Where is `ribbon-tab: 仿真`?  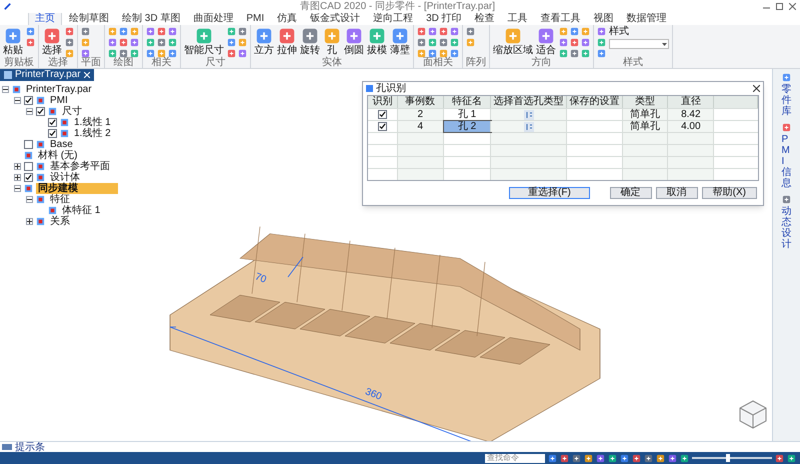
ribbon-tab: 仿真 is located at coordinates (287, 19).